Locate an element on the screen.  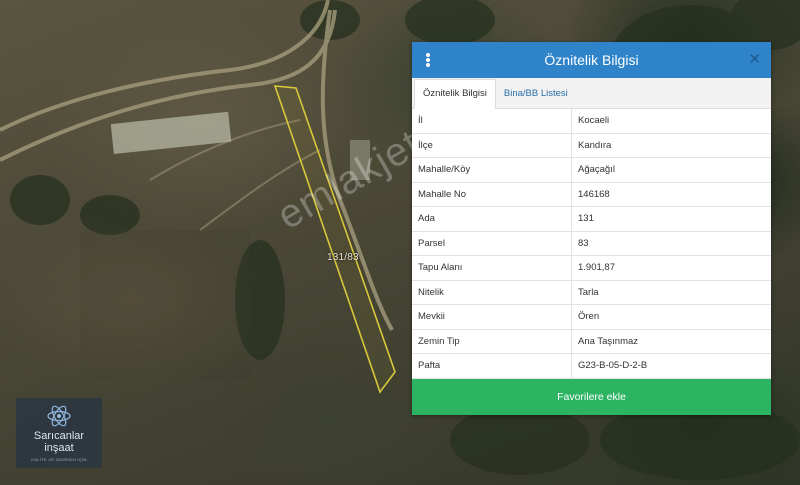
atom-icon is located at coordinates (59, 416).